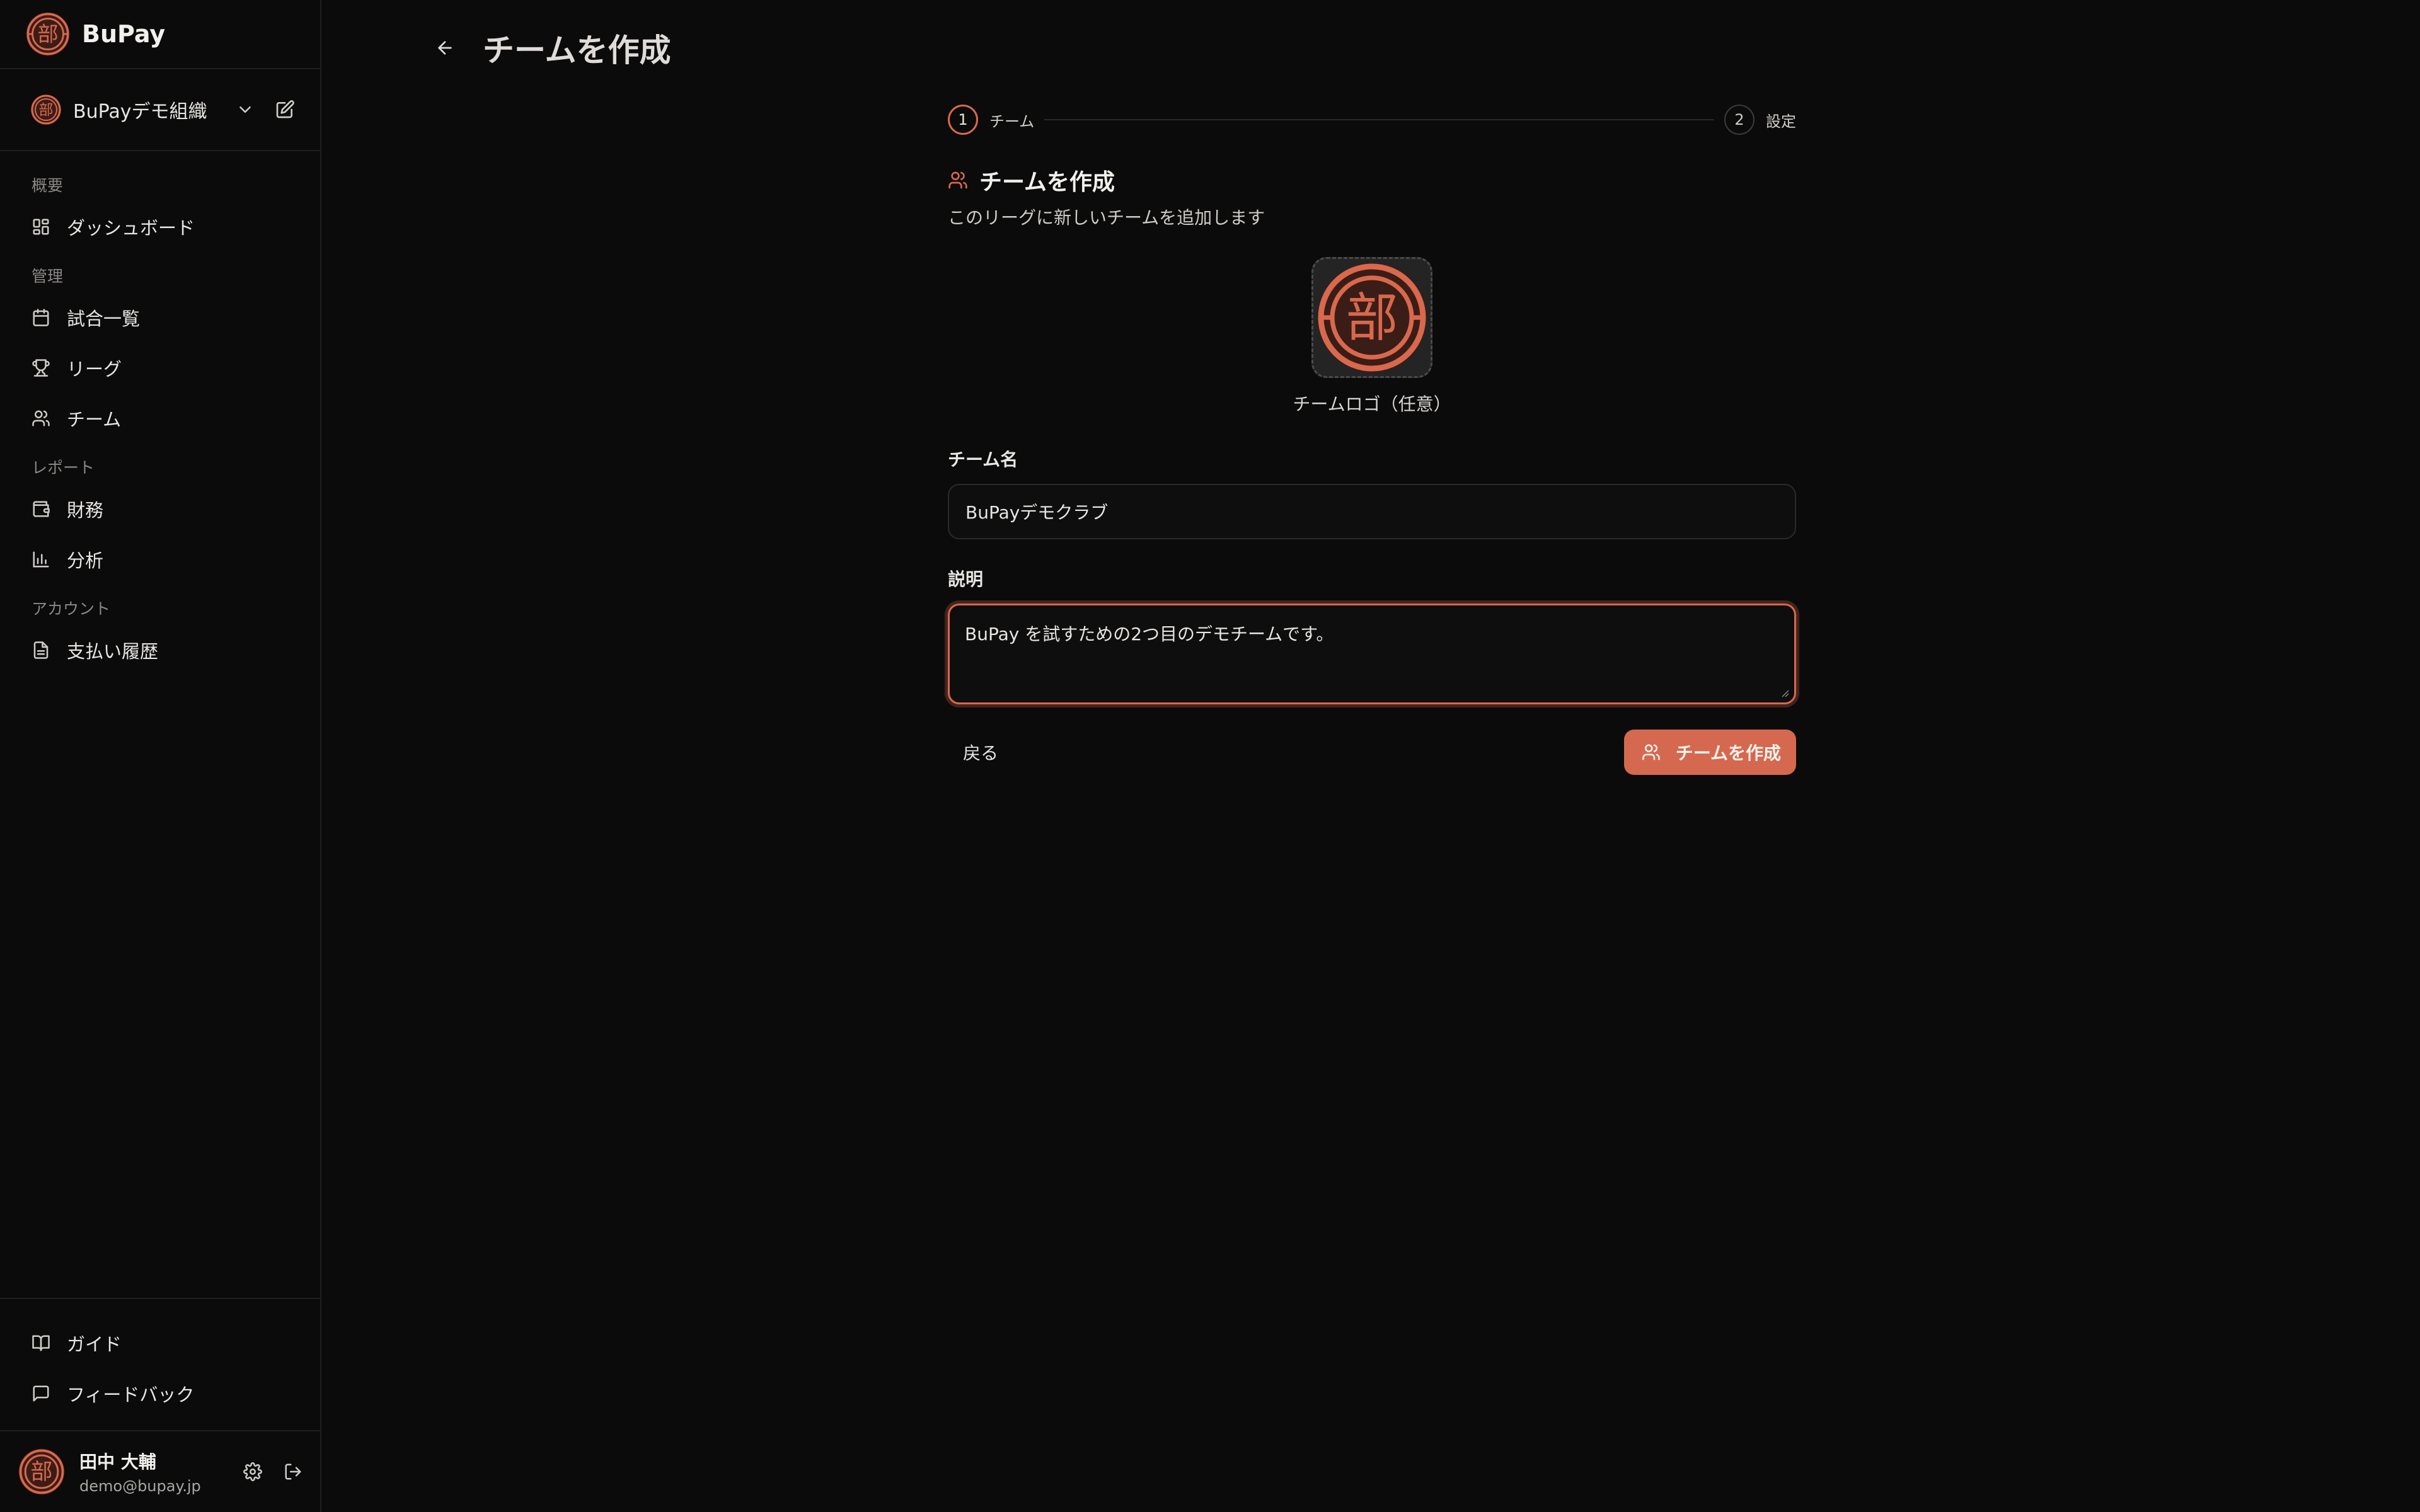 This screenshot has width=2420, height=1512. I want to click on sidebar-item-label: 試合一覧, so click(104, 318).